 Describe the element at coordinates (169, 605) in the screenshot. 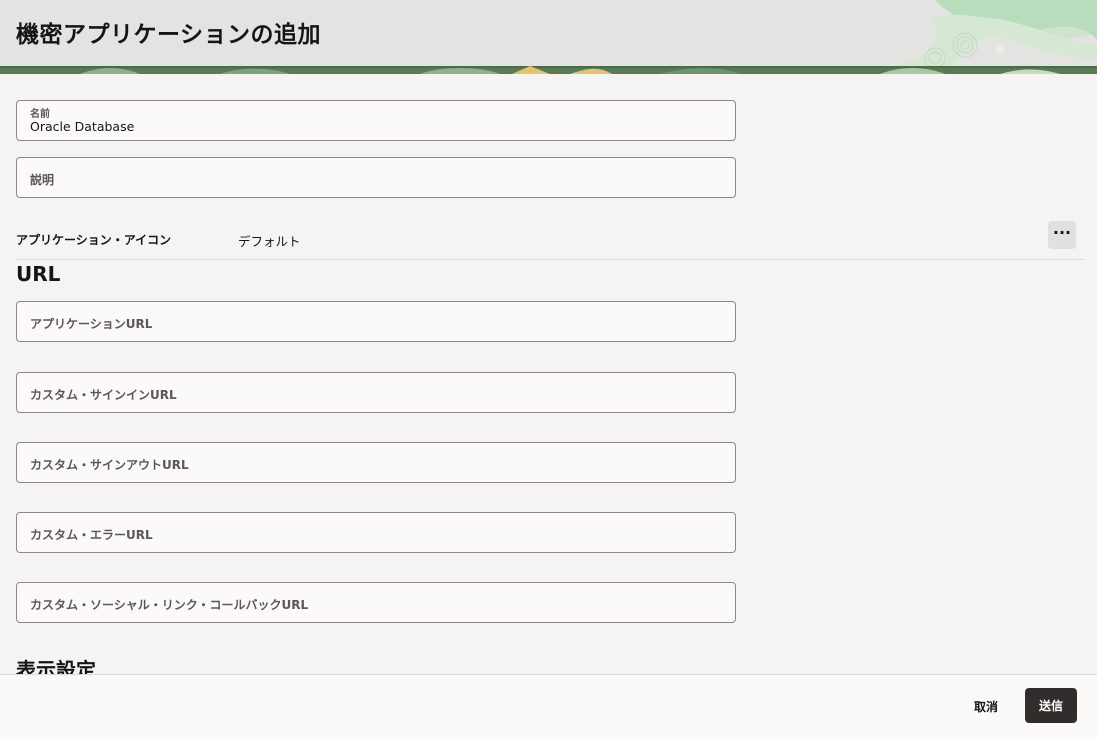

I see `custom-social-link-callback-url-label: カスタム・ソーシャル・リンク・コールバックURL` at that location.